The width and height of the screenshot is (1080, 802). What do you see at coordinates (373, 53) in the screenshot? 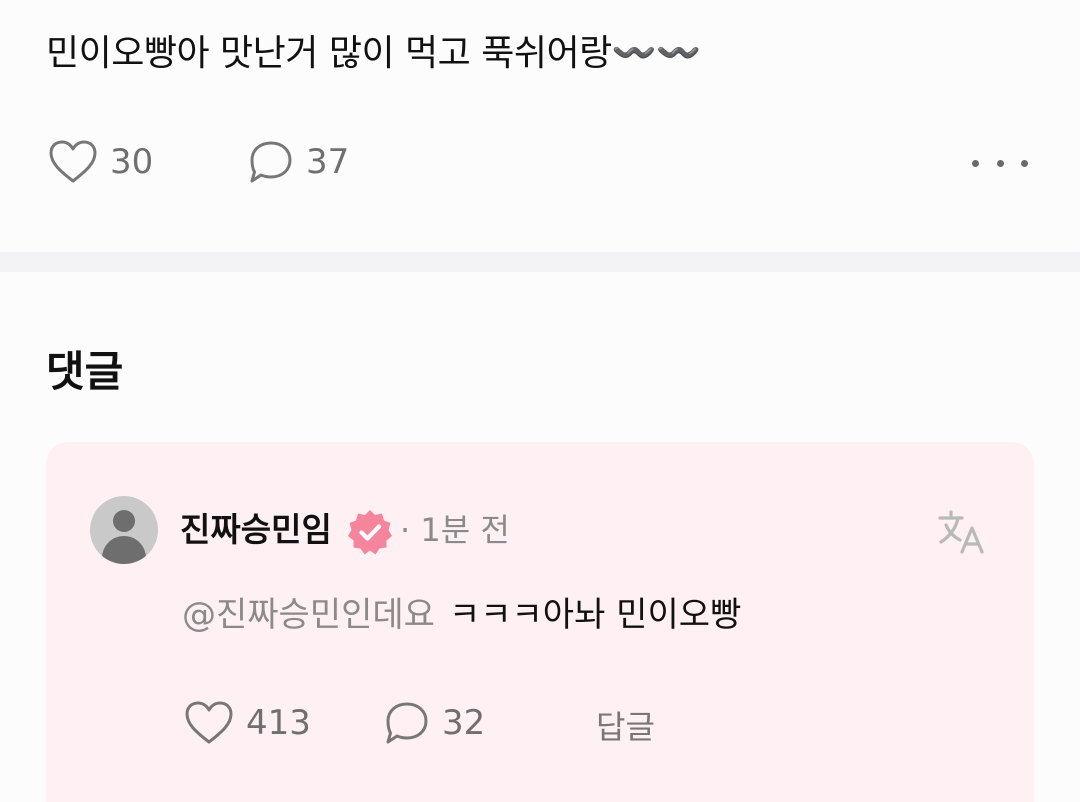
I see `post-text: 민이오빵아 맛난거 많이 먹고 푹쉬어랑〰️〰️` at bounding box center [373, 53].